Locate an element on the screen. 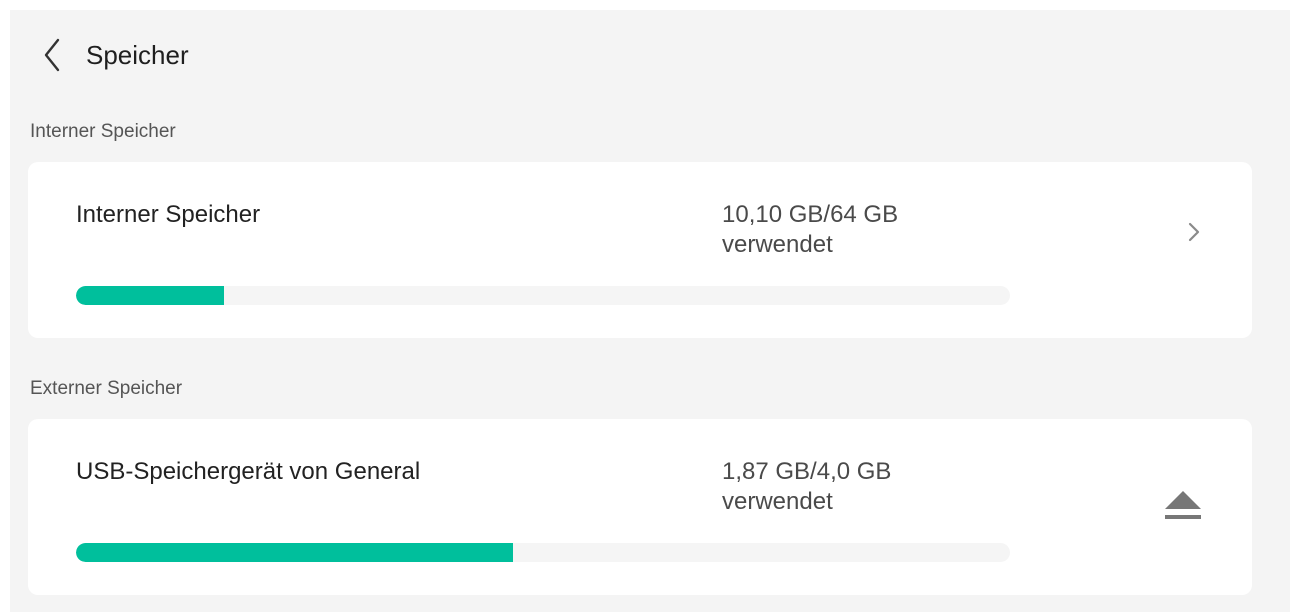  back-button is located at coordinates (53, 55).